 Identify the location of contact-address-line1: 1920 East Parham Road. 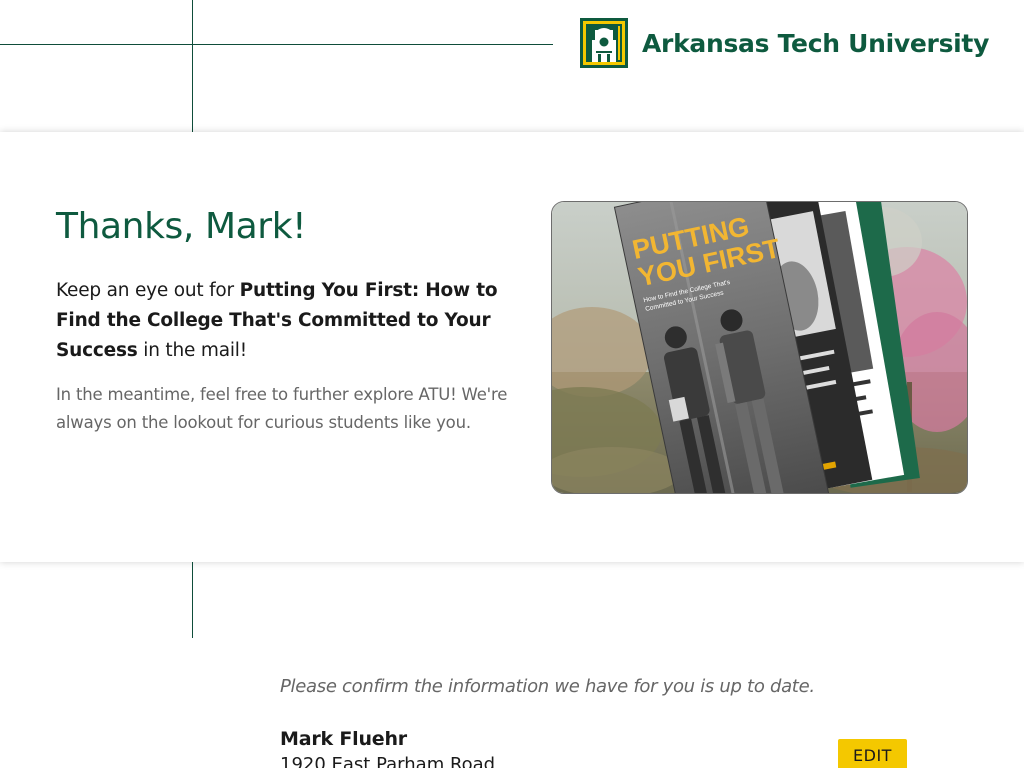
(388, 761).